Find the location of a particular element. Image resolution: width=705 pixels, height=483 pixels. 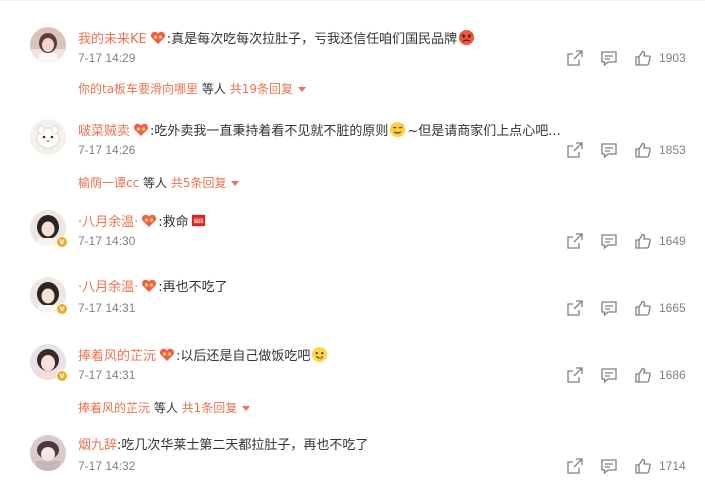

username-link: 我的未来KE is located at coordinates (112, 39).